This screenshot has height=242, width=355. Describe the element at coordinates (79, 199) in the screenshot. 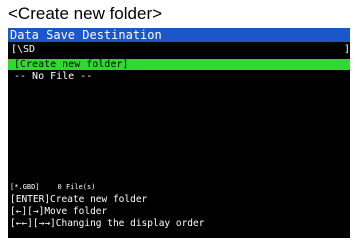

I see `help-enter-create: [ENTER]Create new folder` at that location.